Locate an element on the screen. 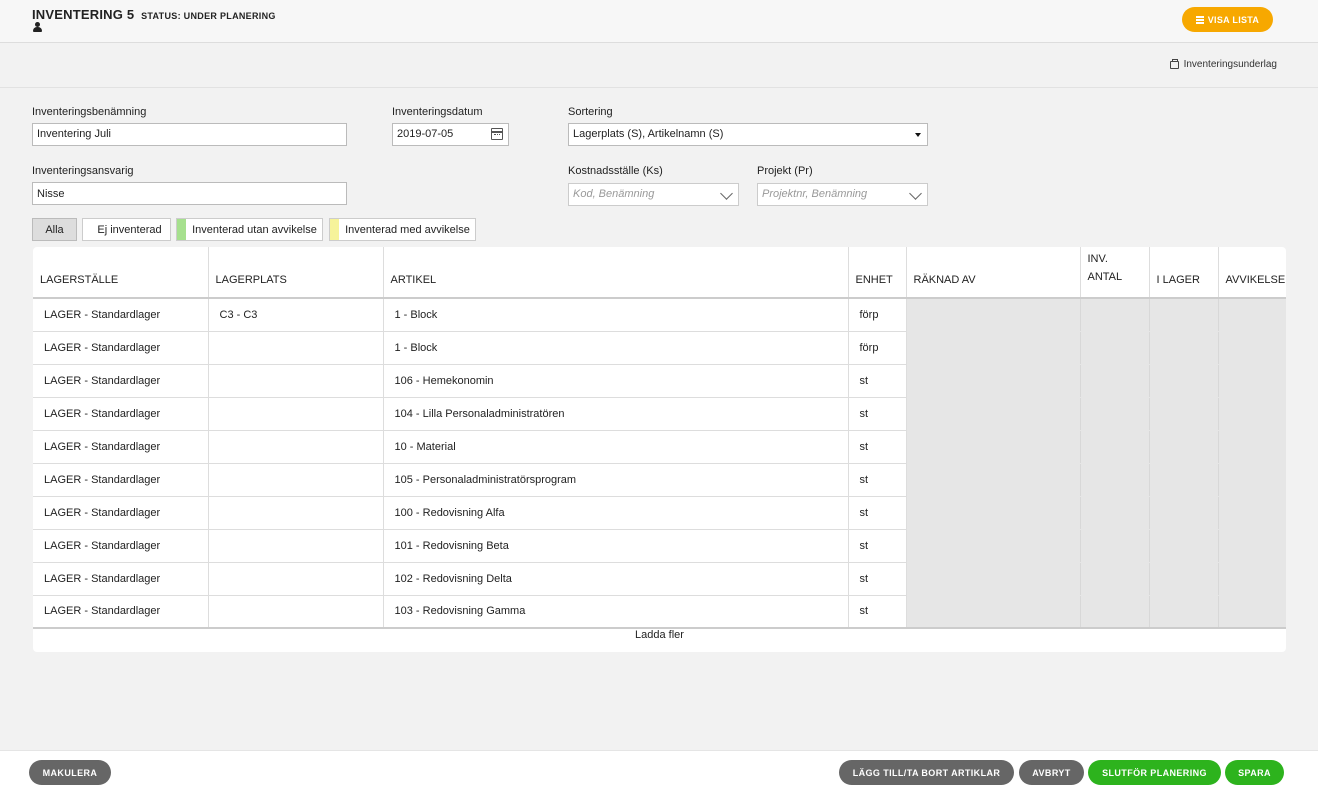 The height and width of the screenshot is (794, 1318). col-header-enhet: ENHET is located at coordinates (877, 273).